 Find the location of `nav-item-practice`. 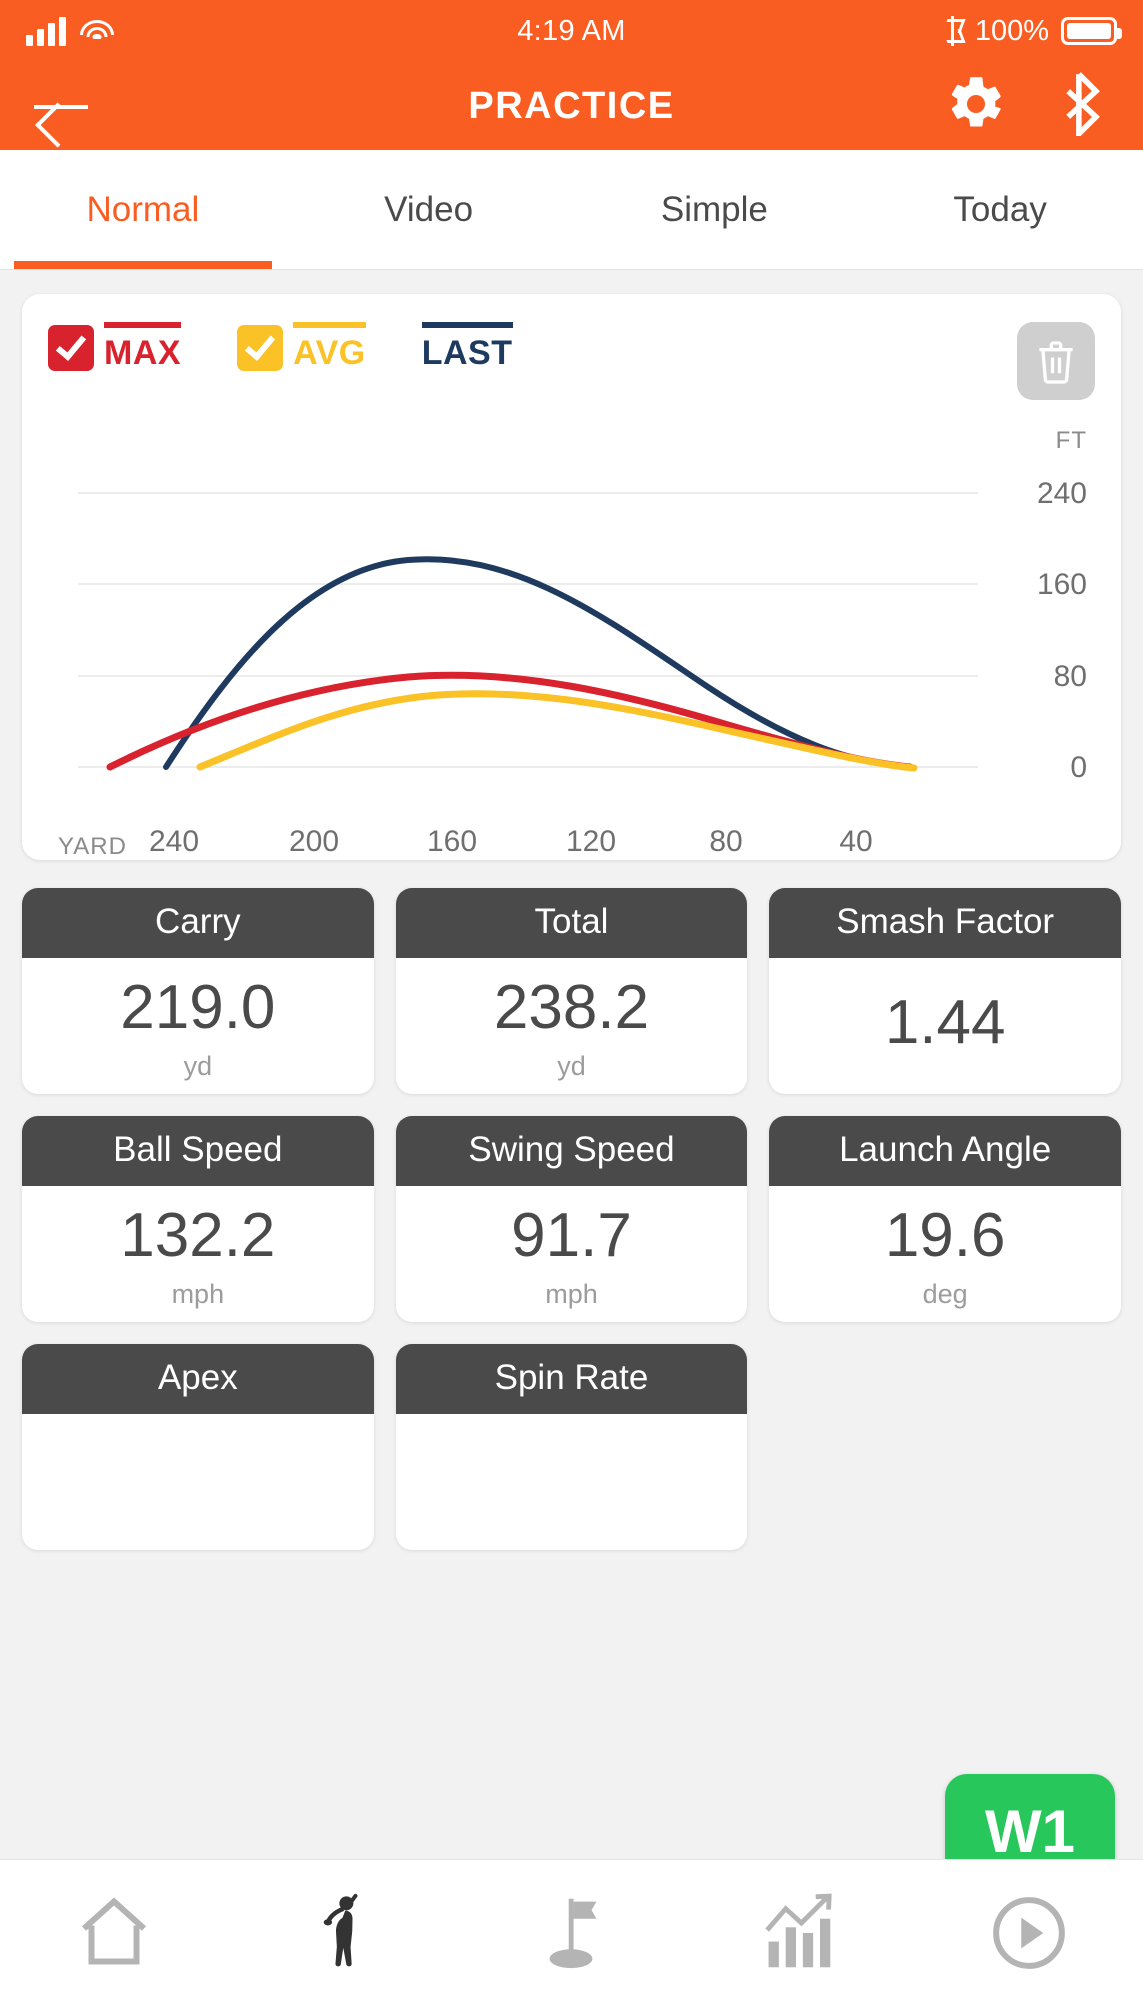

nav-item-practice is located at coordinates (343, 1935).